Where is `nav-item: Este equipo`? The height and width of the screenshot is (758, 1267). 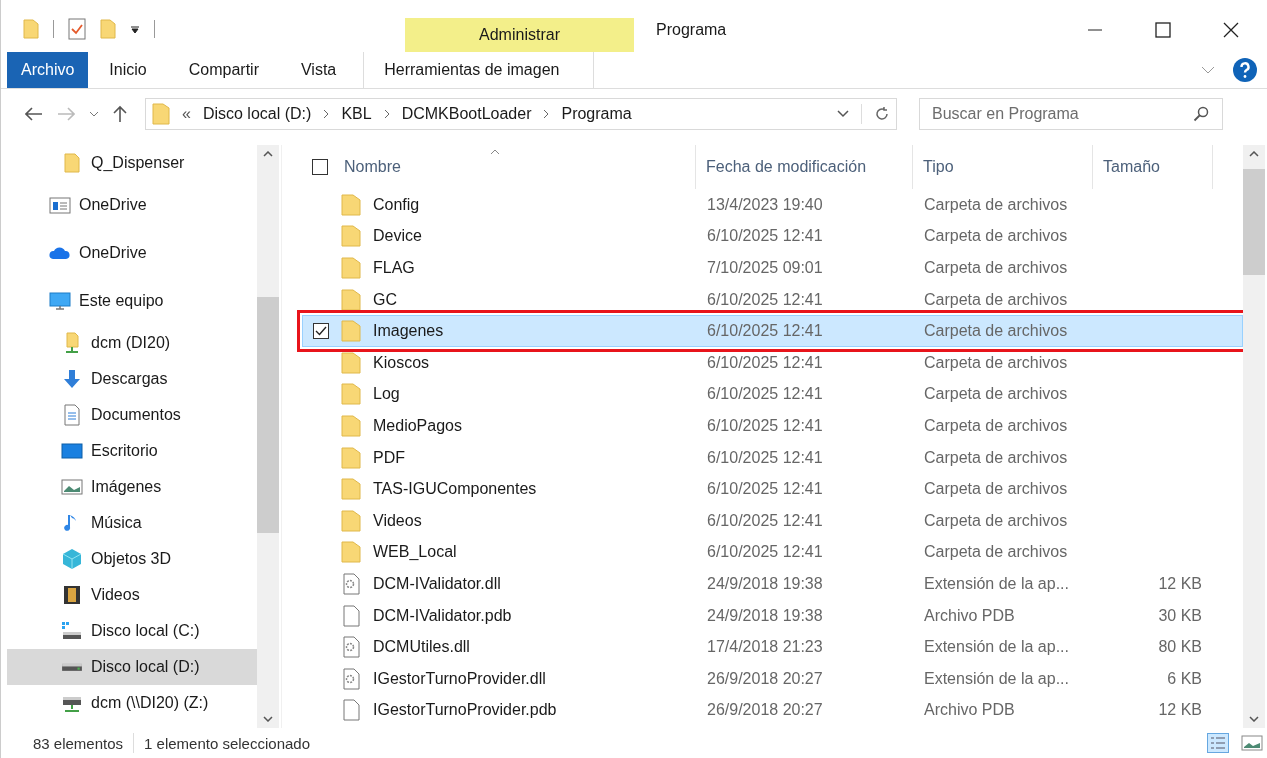
nav-item: Este equipo is located at coordinates (132, 301).